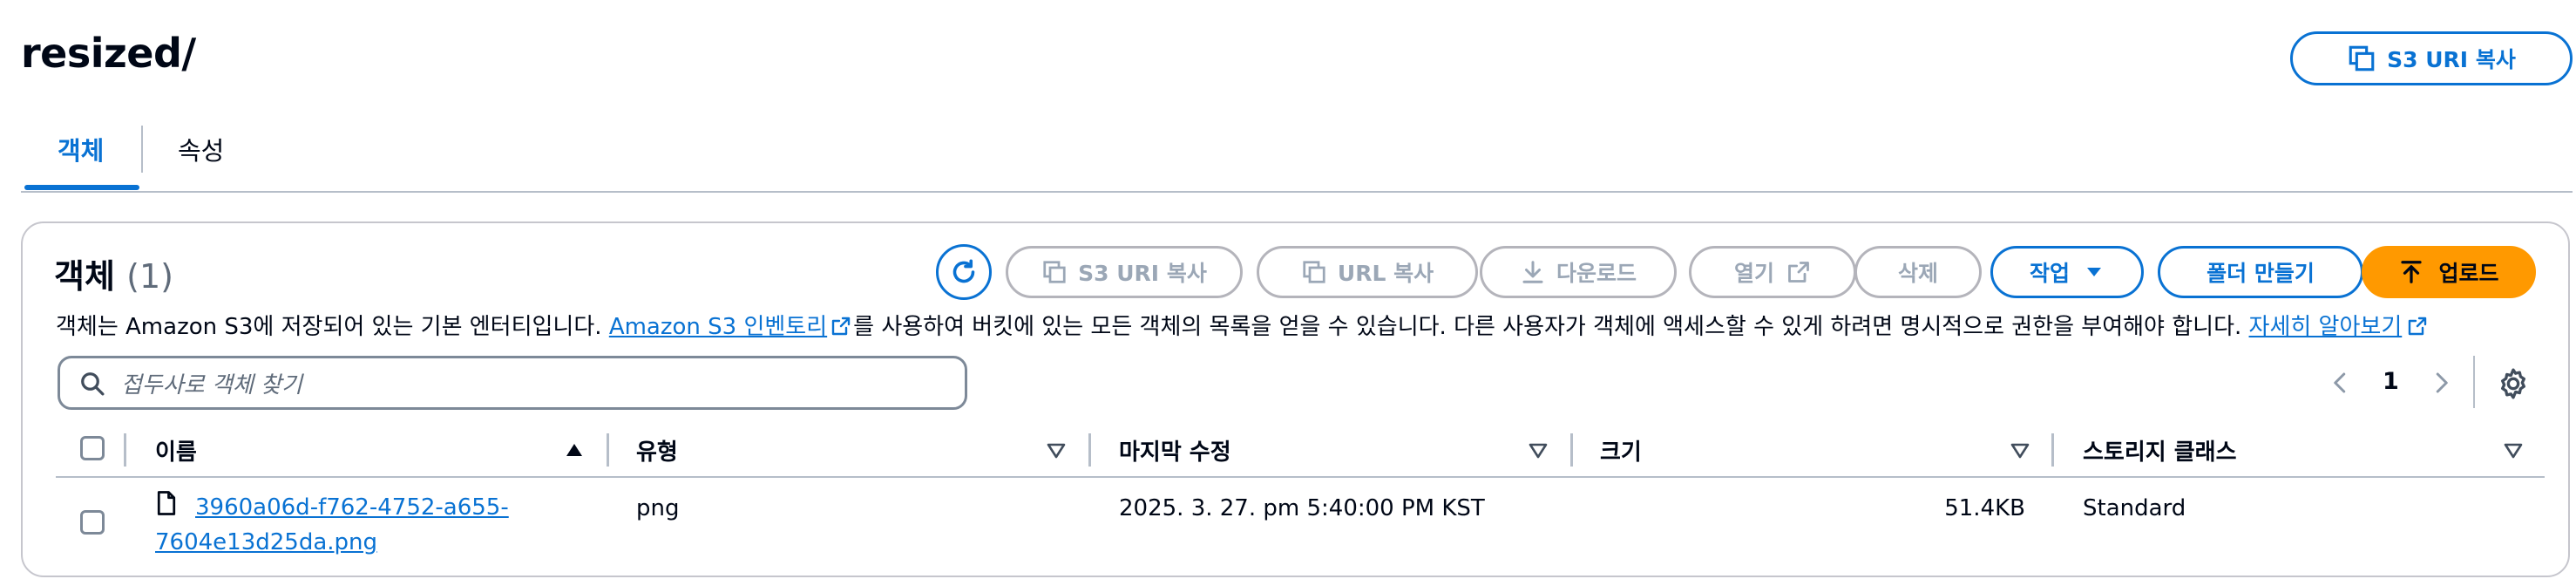  I want to click on tab-objects-label: 객체, so click(82, 151).